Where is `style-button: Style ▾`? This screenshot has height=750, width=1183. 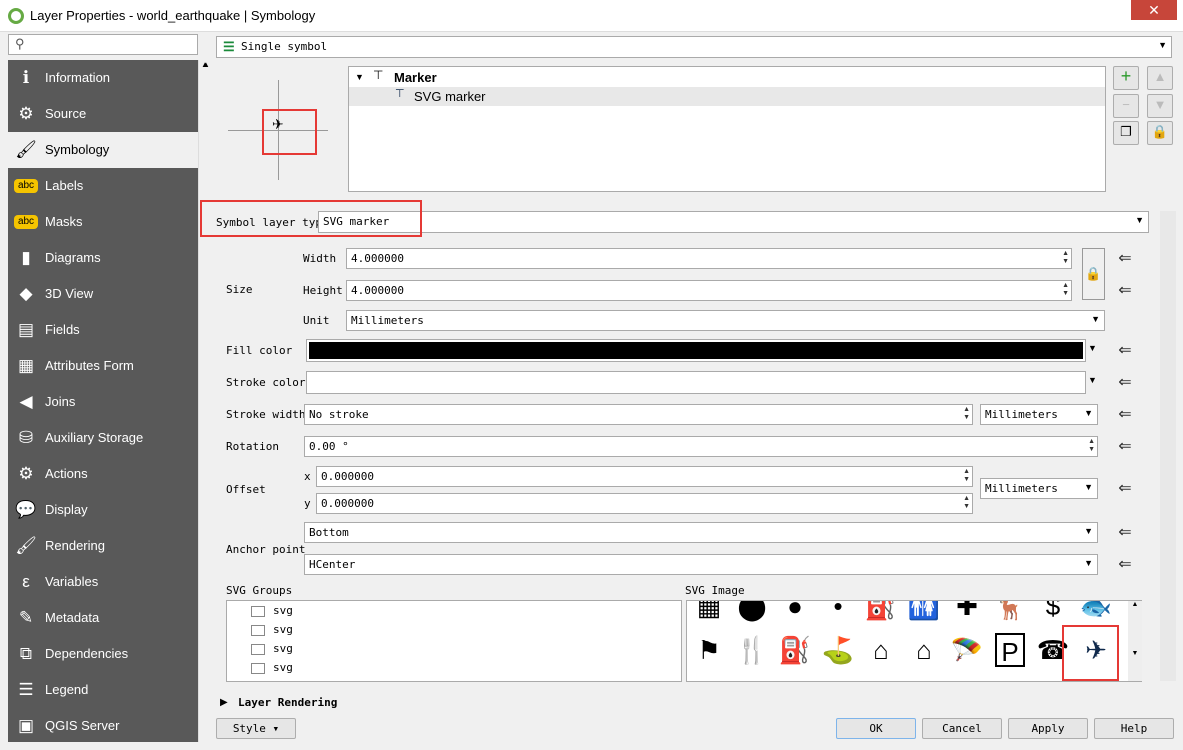 style-button: Style ▾ is located at coordinates (256, 728).